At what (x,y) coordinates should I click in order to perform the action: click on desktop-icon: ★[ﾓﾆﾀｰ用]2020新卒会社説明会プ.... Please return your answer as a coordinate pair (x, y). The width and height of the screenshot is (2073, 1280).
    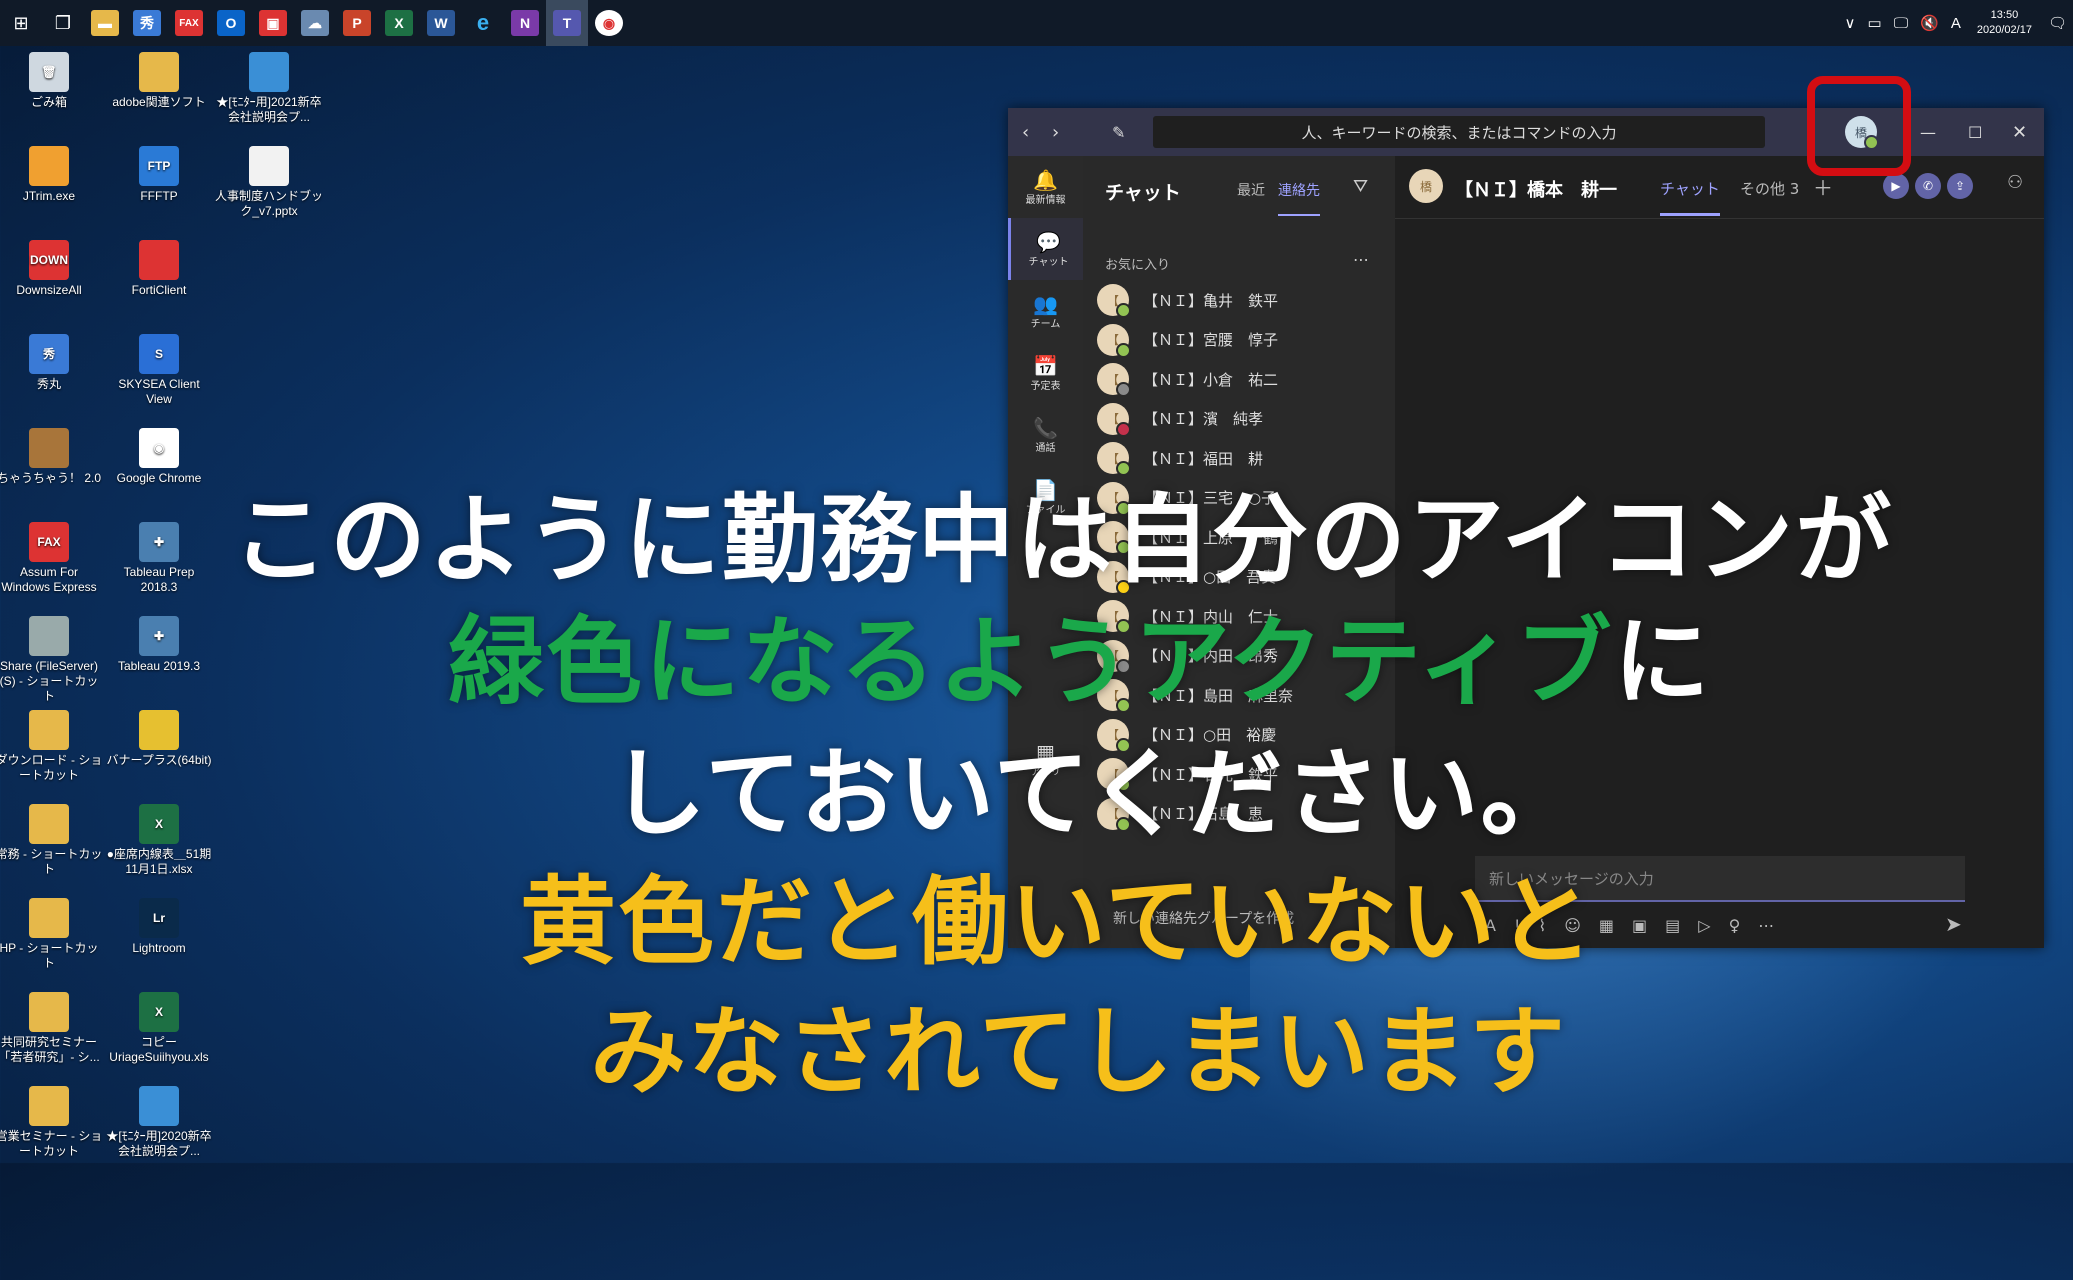
    Looking at the image, I should click on (159, 1122).